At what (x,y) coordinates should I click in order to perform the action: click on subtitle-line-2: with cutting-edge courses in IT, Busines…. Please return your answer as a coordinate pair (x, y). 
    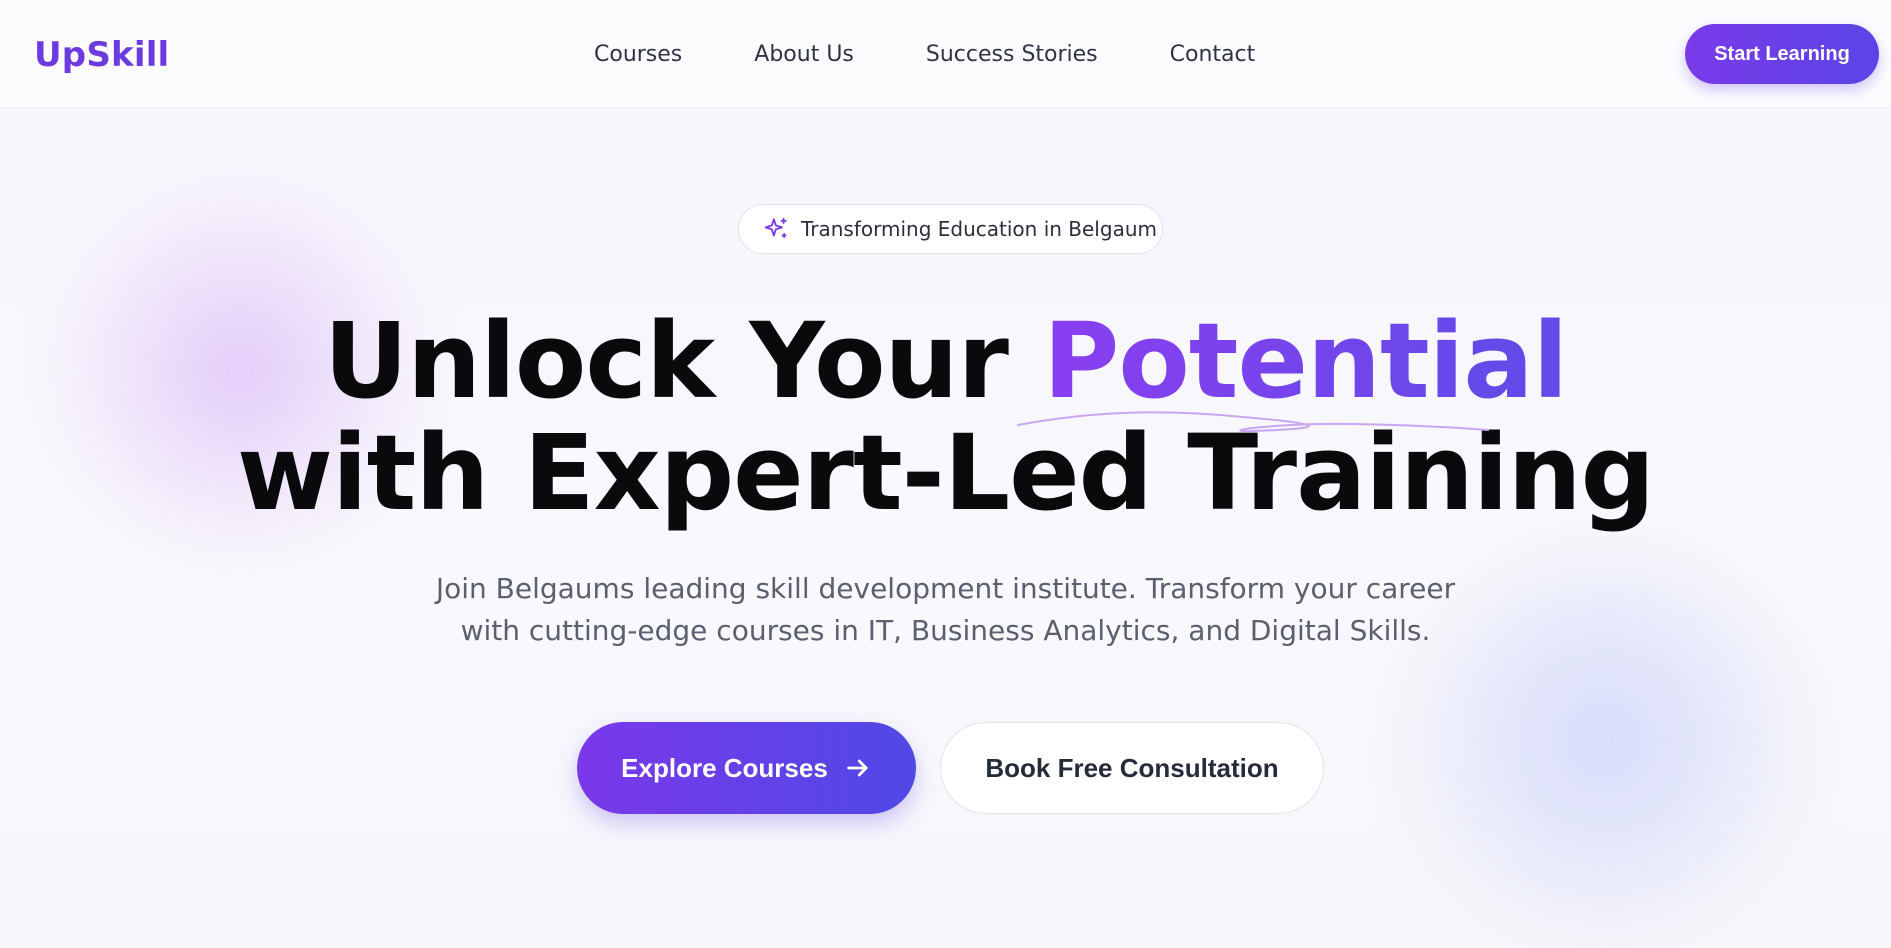
    Looking at the image, I should click on (945, 630).